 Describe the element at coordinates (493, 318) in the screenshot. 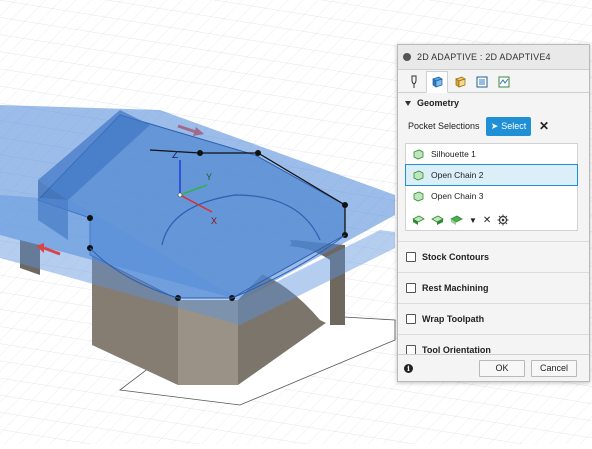

I see `wrap-toolpath-row: Wrap Toolpath` at that location.